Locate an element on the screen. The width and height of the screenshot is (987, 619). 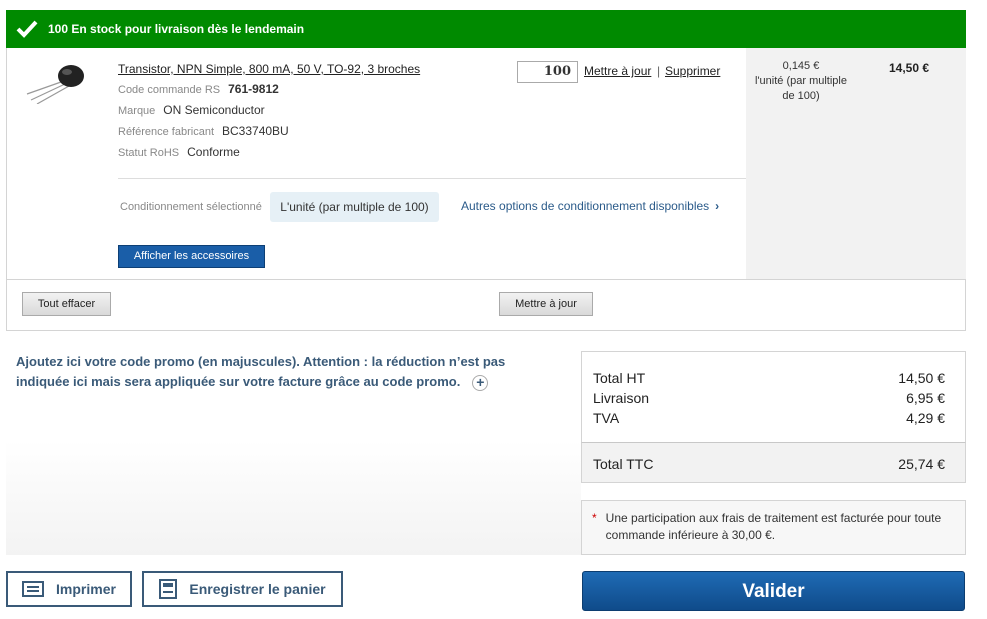
expand-plus-icon: + is located at coordinates (480, 382).